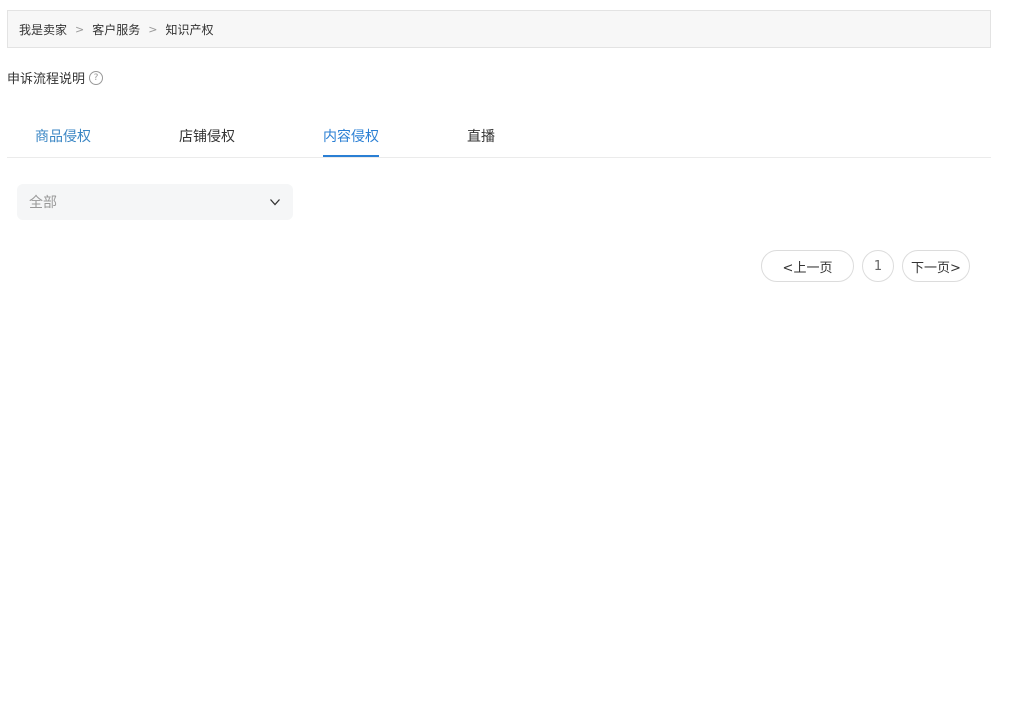 Image resolution: width=1030 pixels, height=703 pixels. Describe the element at coordinates (46, 79) in the screenshot. I see `appeal-process-label: 申诉流程说明` at that location.